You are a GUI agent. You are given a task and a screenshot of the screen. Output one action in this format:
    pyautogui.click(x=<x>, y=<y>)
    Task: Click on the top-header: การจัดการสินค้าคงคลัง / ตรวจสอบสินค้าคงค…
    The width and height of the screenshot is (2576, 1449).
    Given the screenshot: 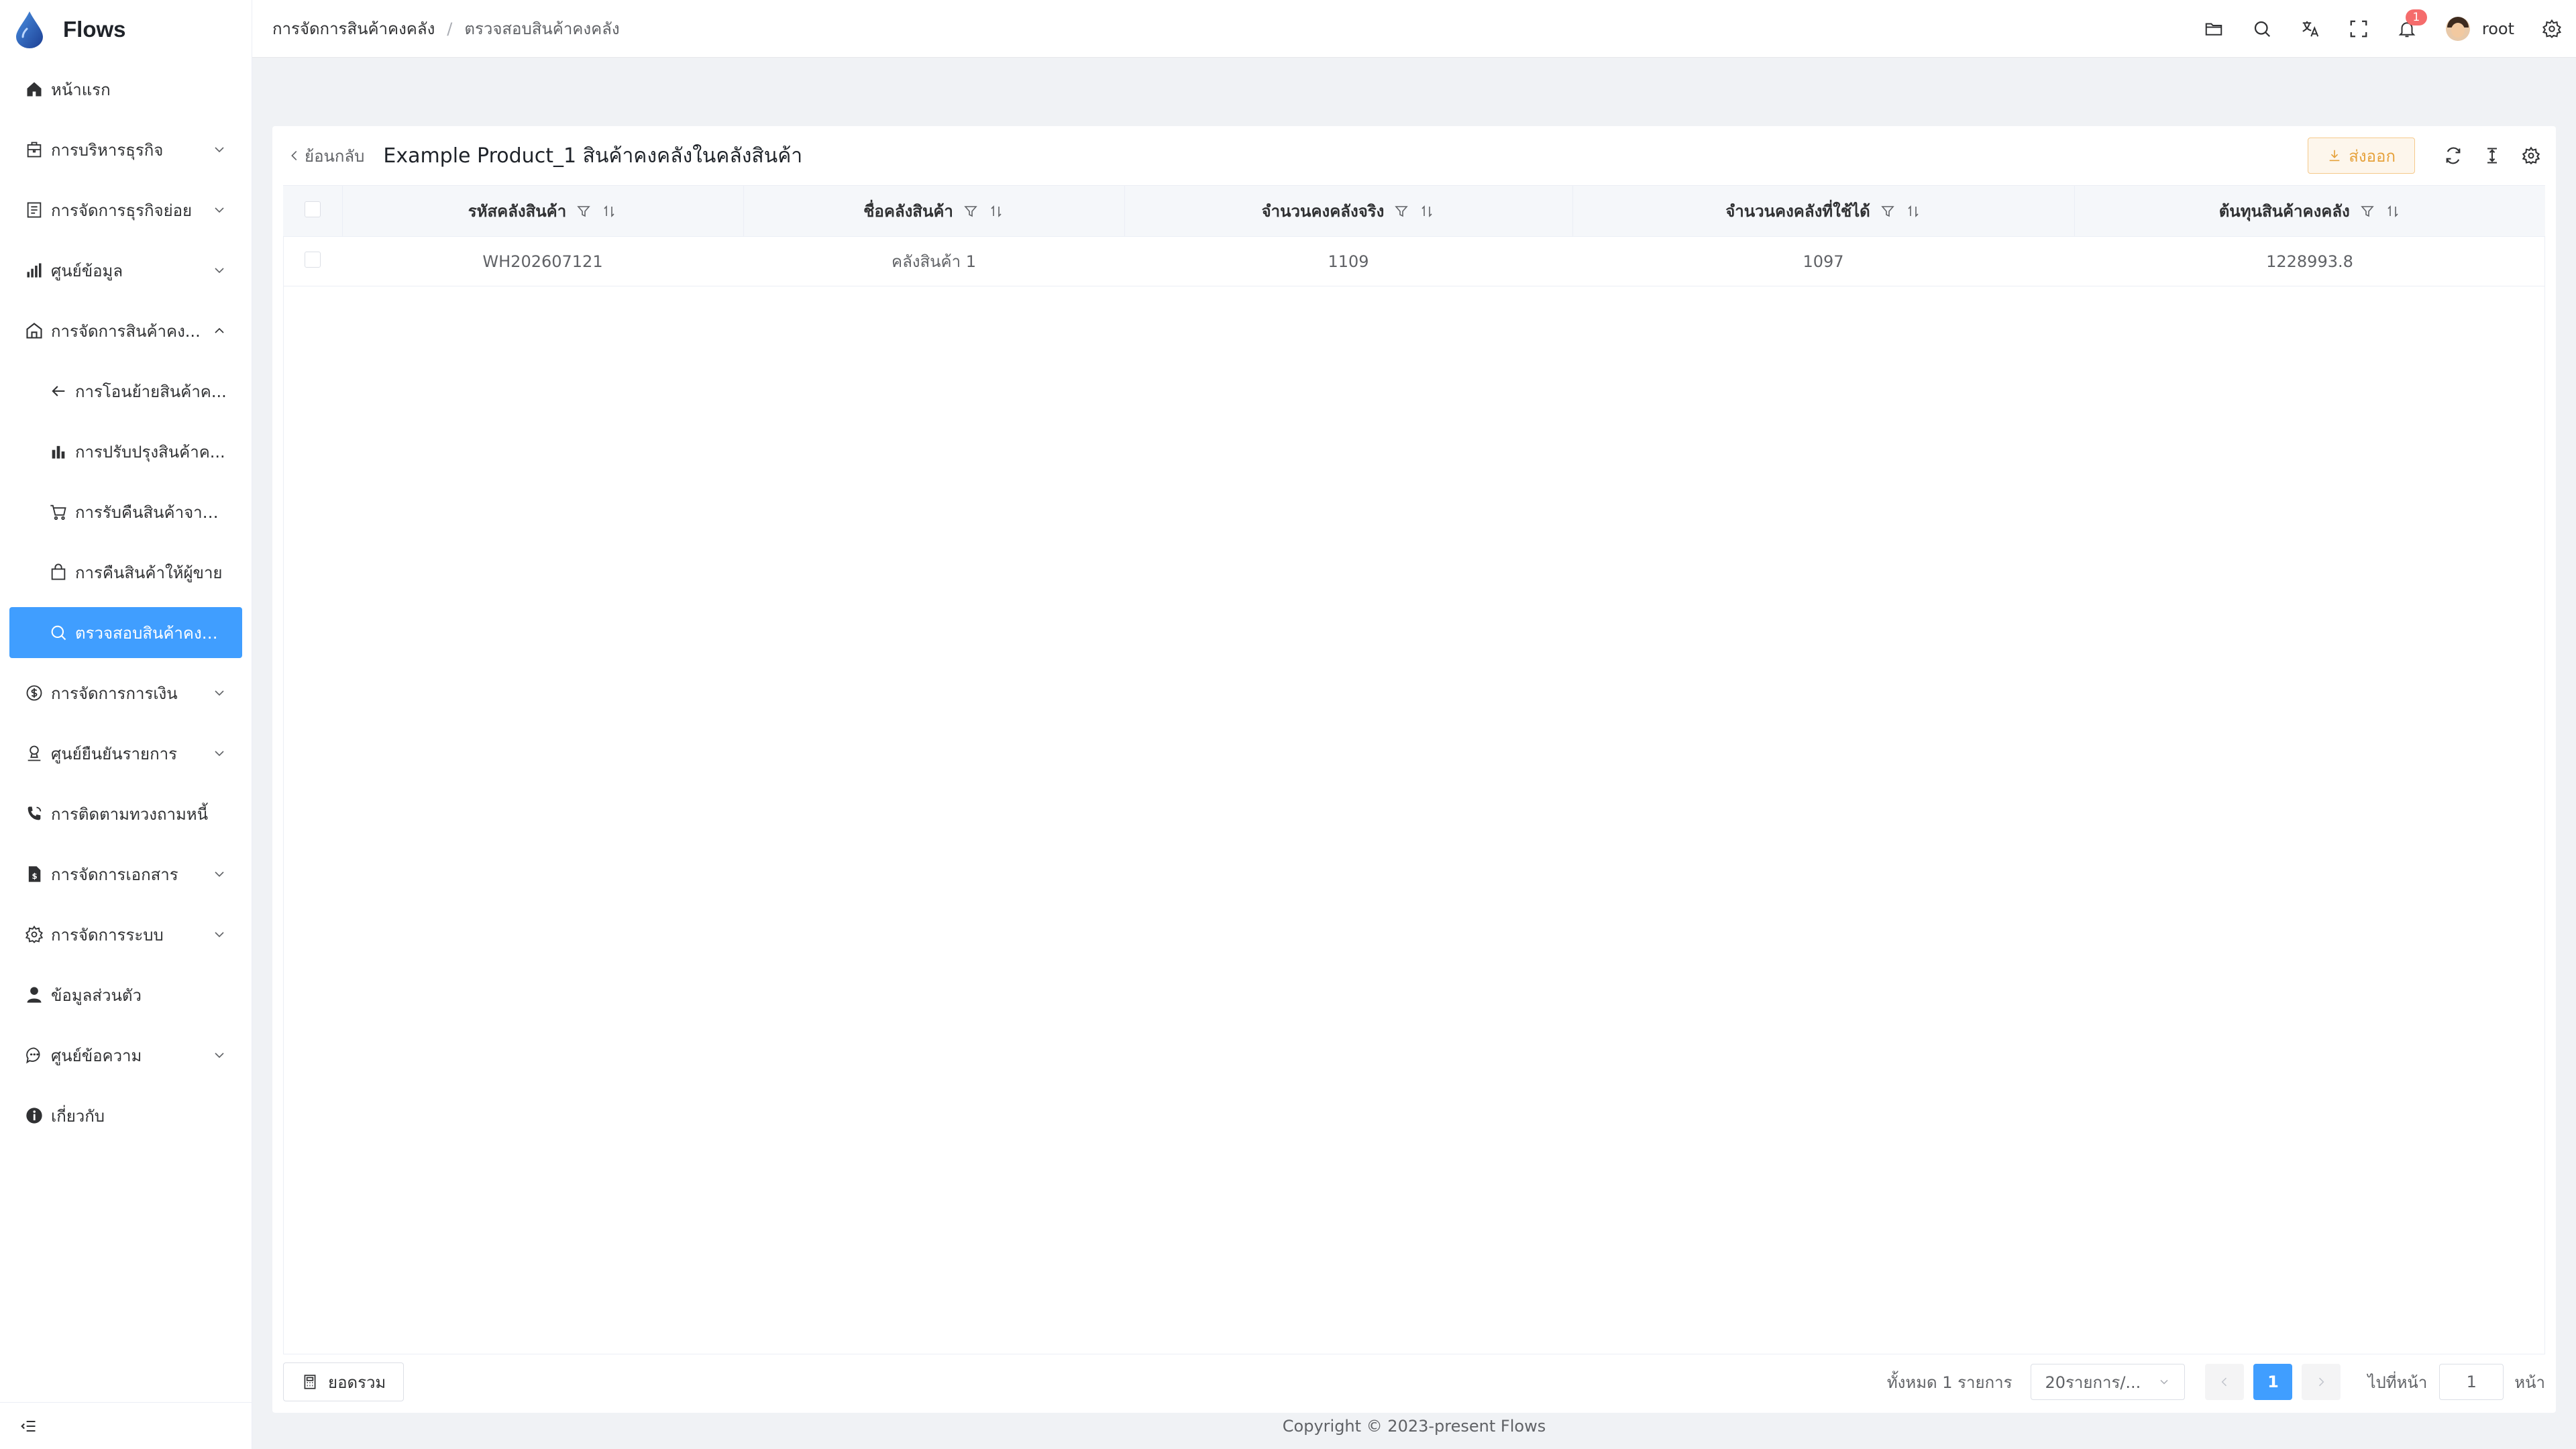 What is the action you would take?
    pyautogui.click(x=1414, y=29)
    